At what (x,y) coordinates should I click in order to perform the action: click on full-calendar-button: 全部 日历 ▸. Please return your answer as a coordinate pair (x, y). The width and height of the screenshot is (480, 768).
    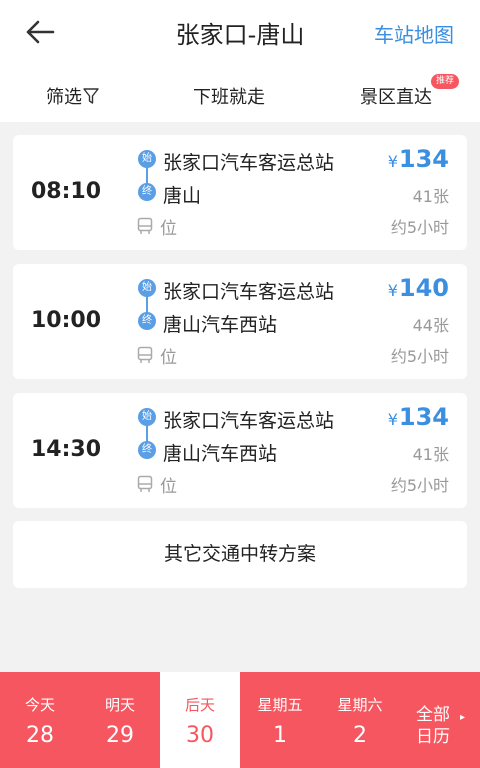
    Looking at the image, I should click on (440, 720).